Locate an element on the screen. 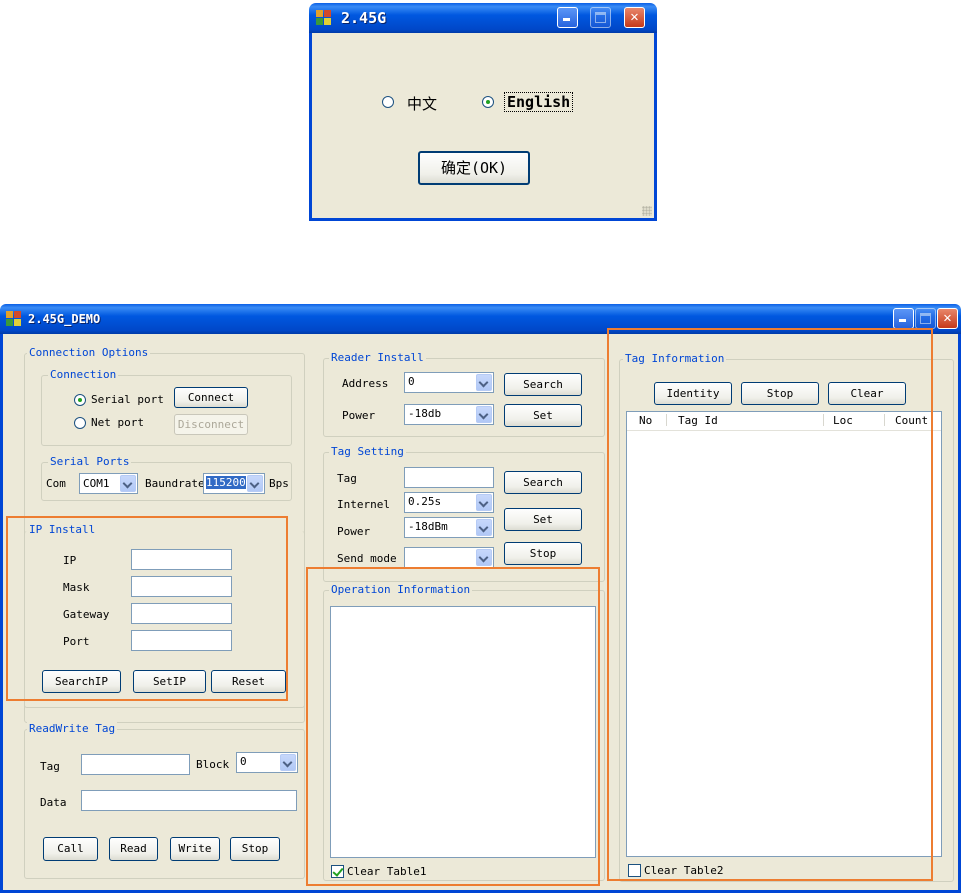 This screenshot has height=893, width=964. lang-radio-chinese is located at coordinates (388, 102).